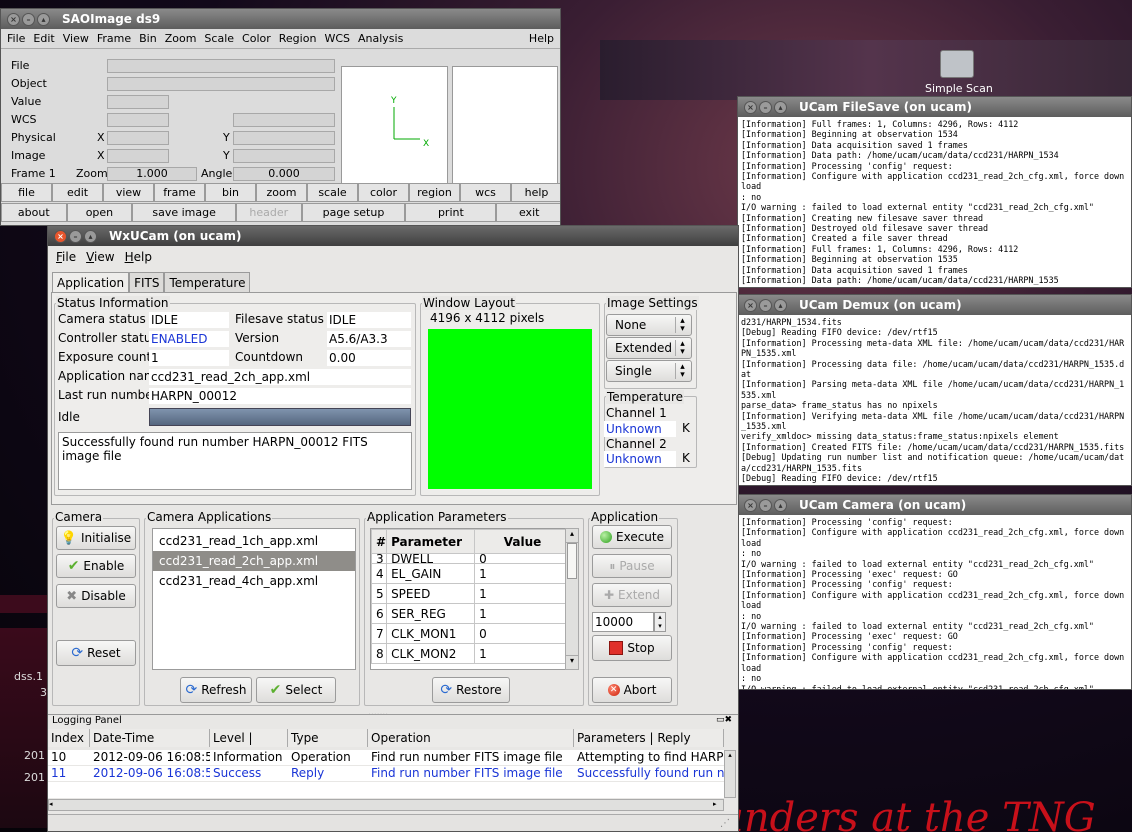 The image size is (1132, 832). Describe the element at coordinates (230, 192) in the screenshot. I see `ds9-btn-bin: bin` at that location.